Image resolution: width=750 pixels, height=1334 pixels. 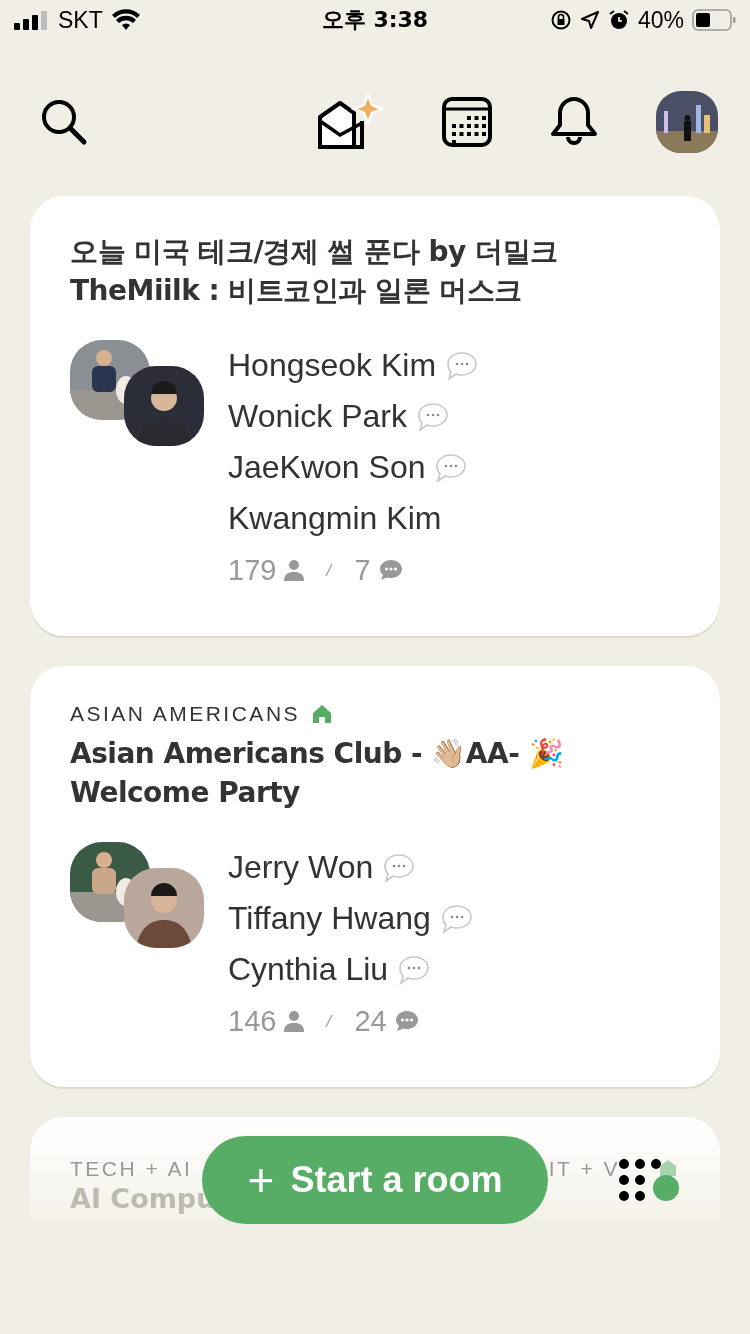 I want to click on club-name: IT + V, so click(x=584, y=1169).